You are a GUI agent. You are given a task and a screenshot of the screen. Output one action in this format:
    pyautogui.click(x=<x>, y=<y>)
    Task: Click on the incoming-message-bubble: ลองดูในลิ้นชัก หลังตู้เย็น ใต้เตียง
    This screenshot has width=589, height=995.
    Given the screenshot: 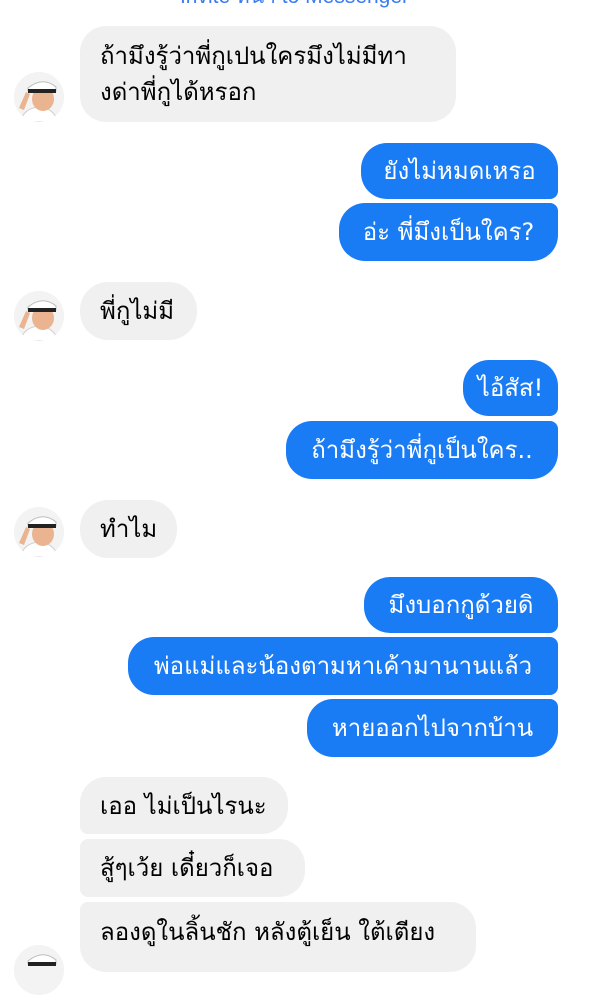 What is the action you would take?
    pyautogui.click(x=278, y=937)
    